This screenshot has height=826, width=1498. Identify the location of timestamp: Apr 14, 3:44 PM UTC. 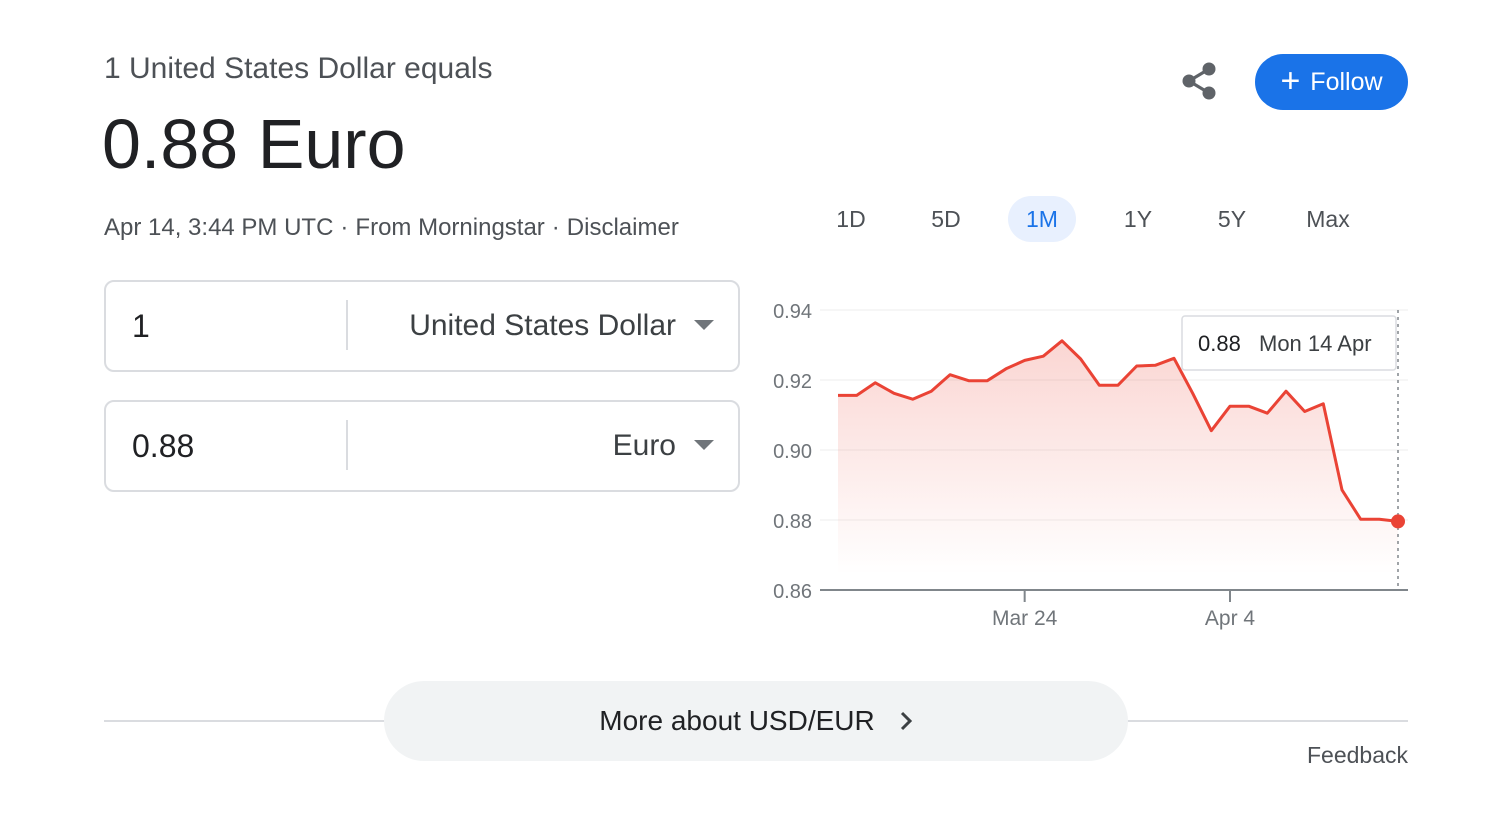
(219, 227).